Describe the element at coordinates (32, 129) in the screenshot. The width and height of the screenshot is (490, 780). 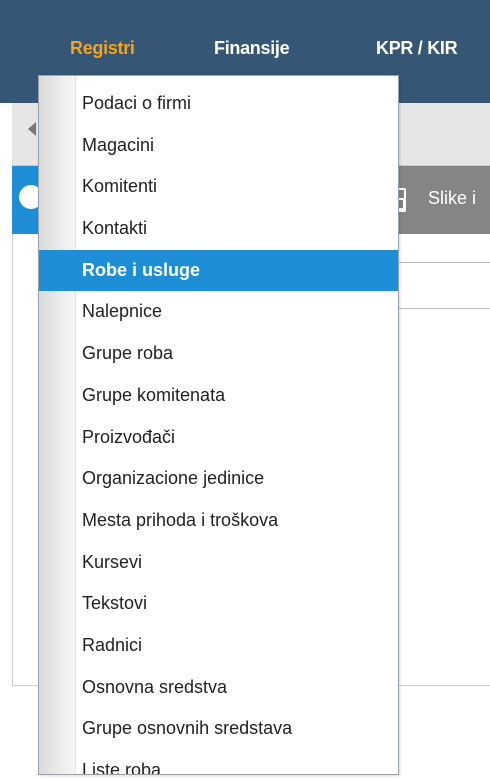
I see `chevron-left-icon` at that location.